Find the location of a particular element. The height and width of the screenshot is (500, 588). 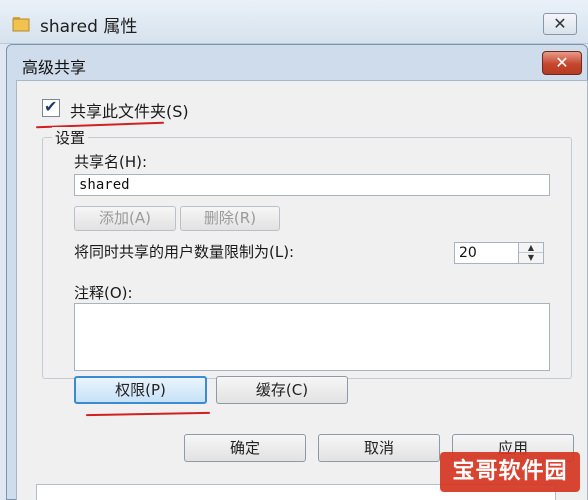

user-limit-label: 将同时共享的用户数量限制为(L): is located at coordinates (184, 252).